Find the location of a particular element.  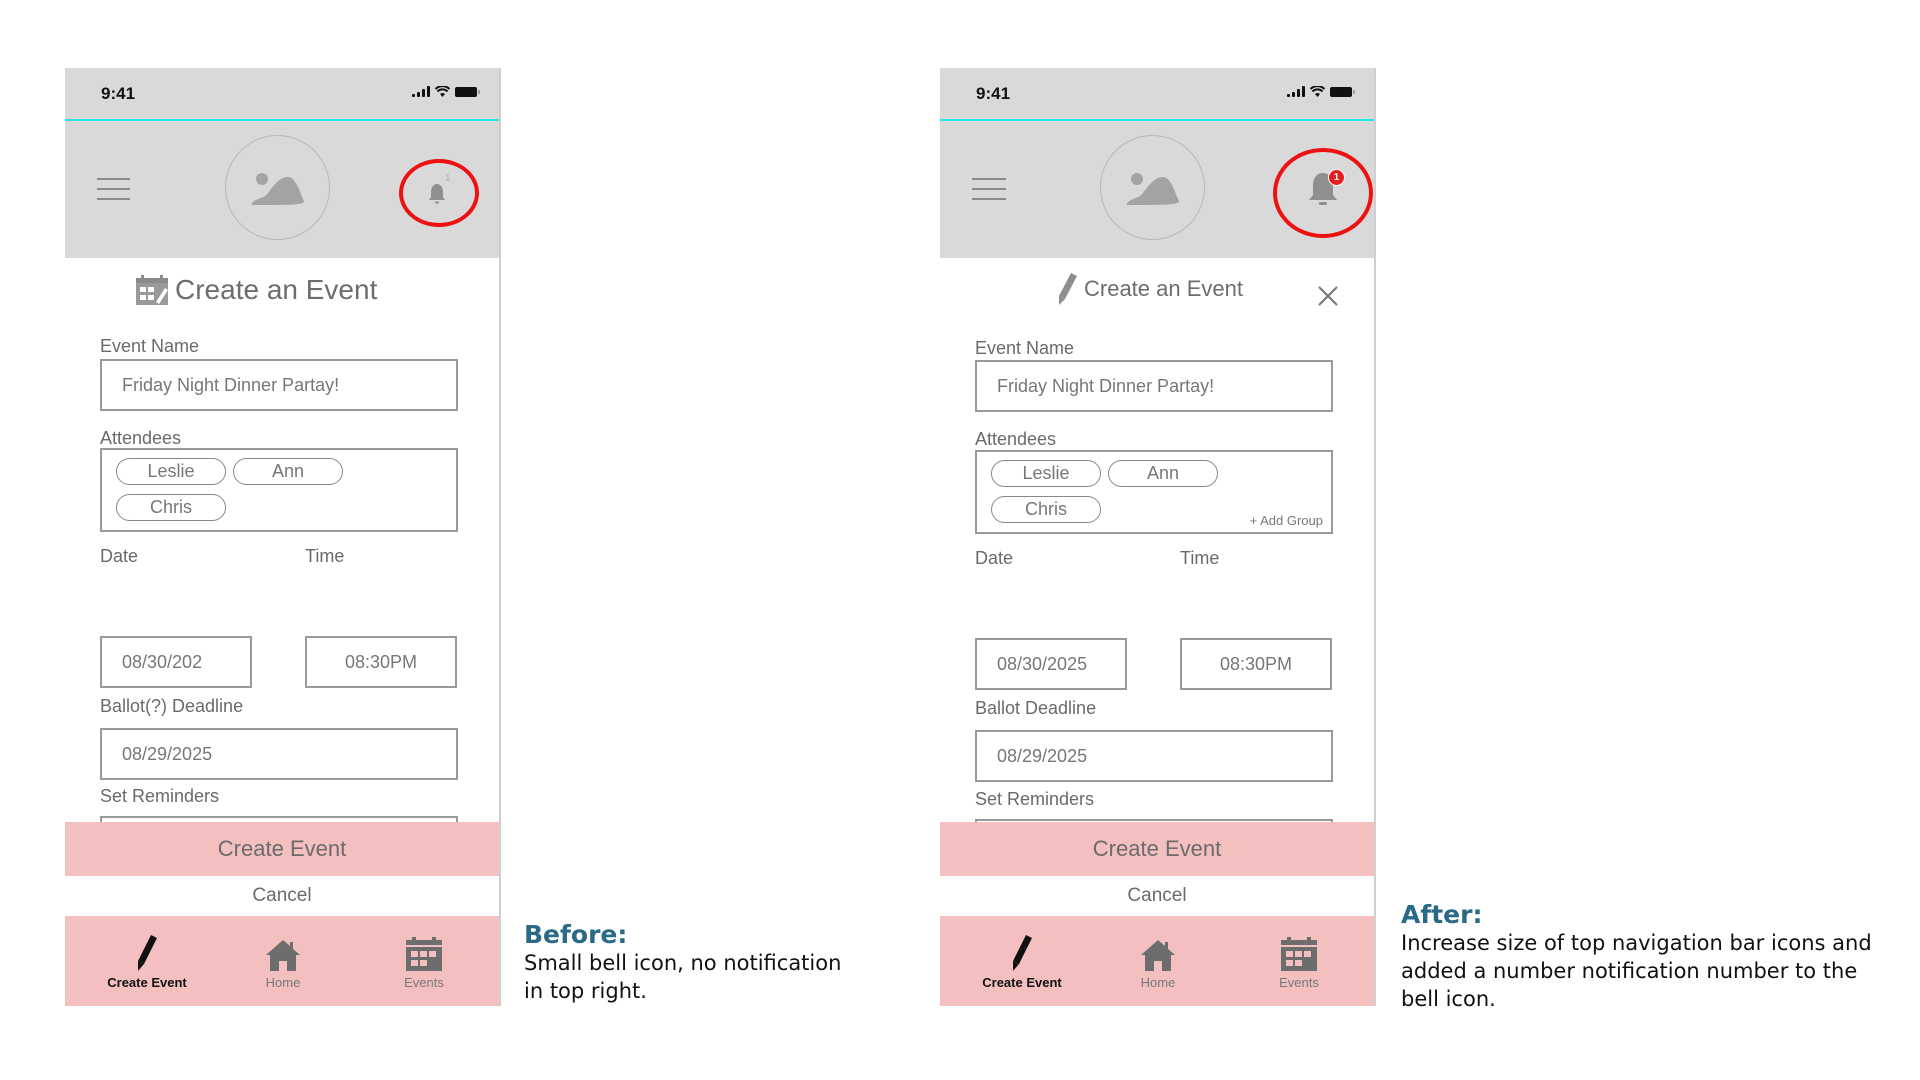

deadline-label: Ballot Deadline is located at coordinates (1036, 708).